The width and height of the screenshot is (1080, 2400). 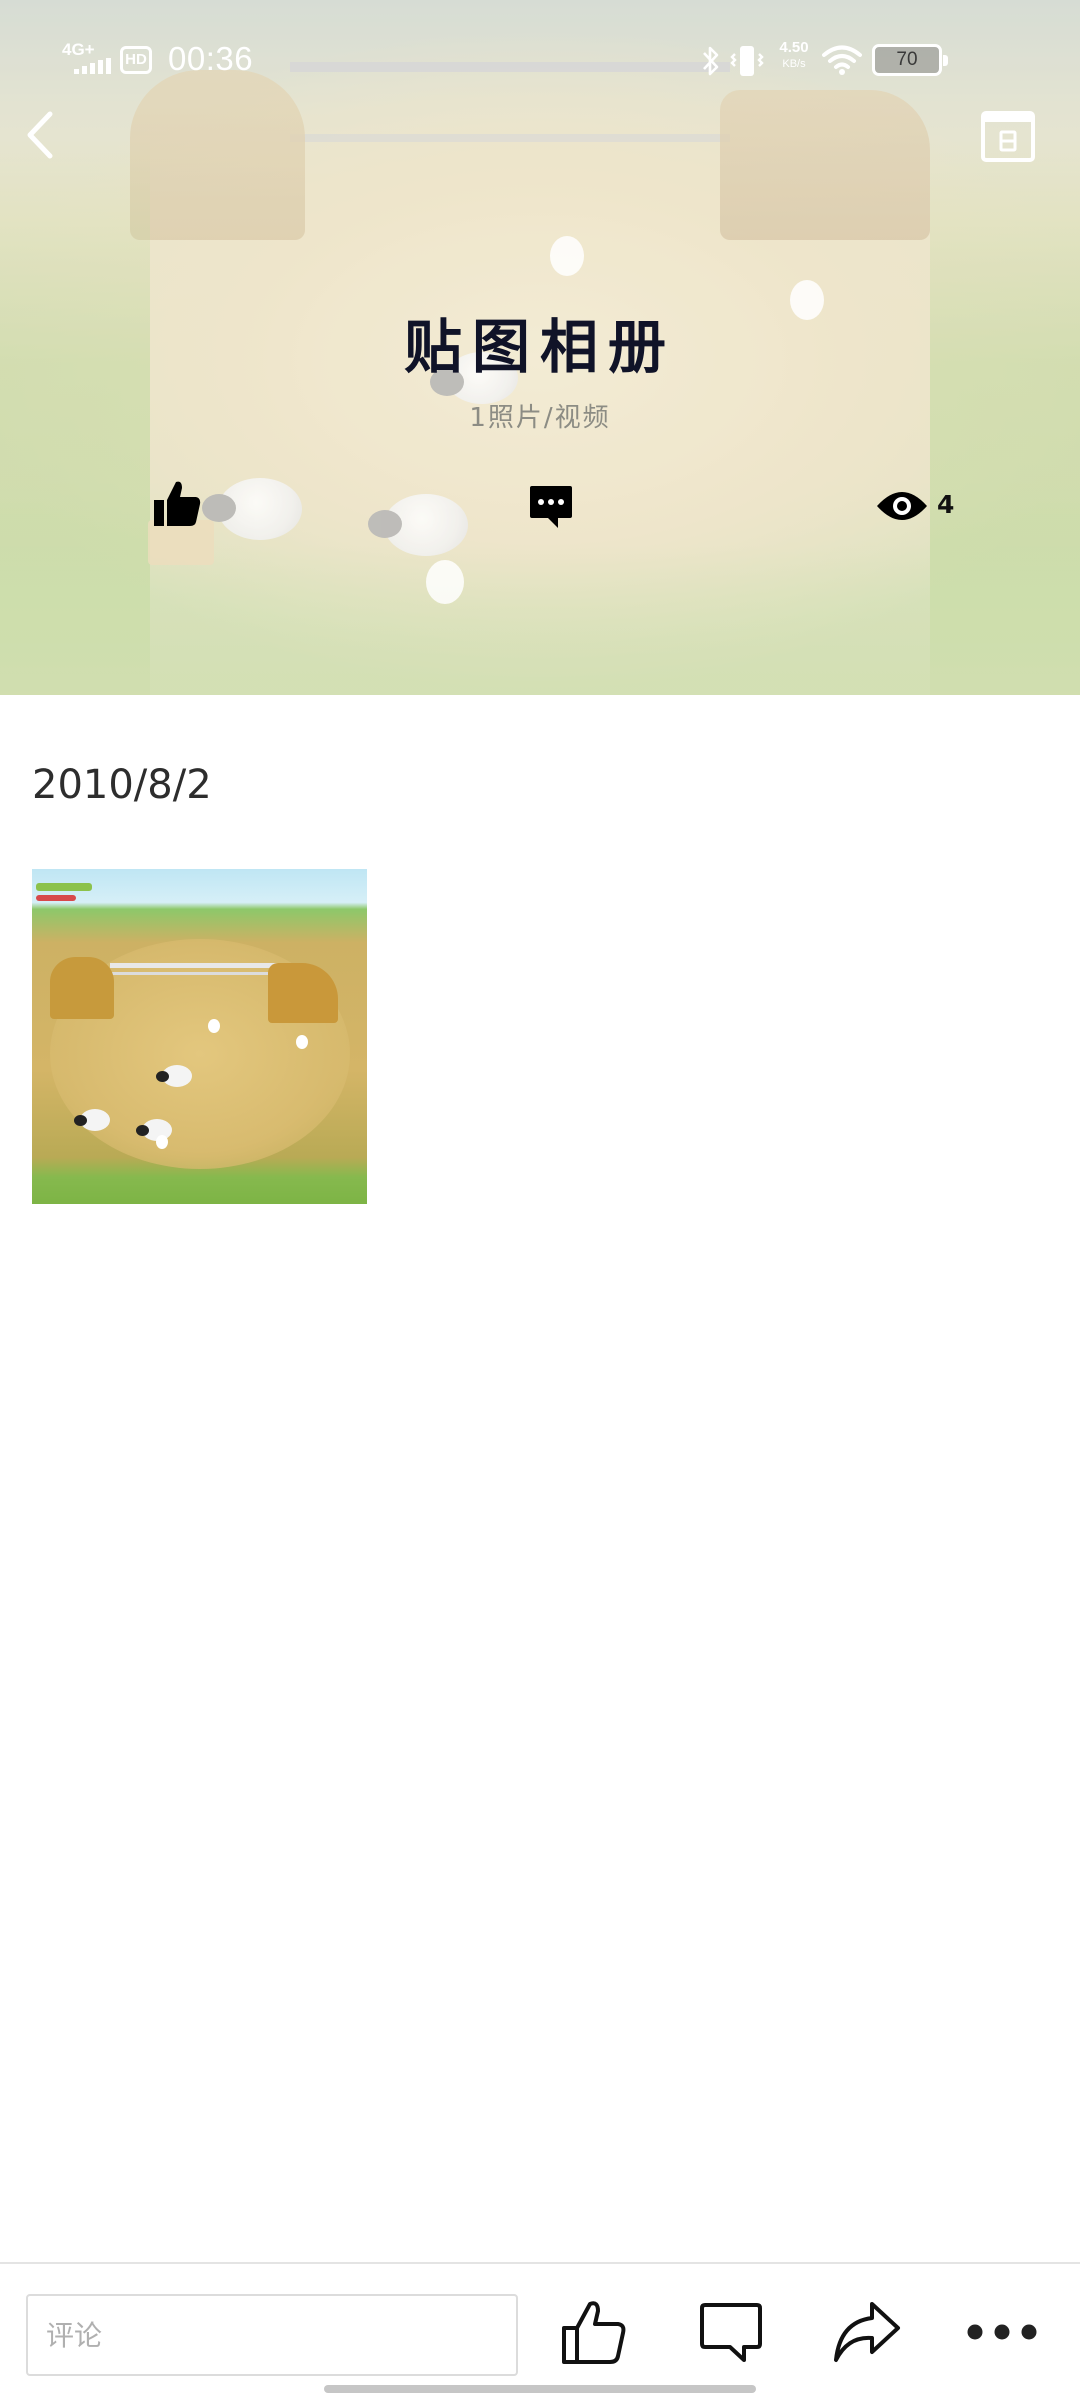 I want to click on share-icon, so click(x=867, y=2332).